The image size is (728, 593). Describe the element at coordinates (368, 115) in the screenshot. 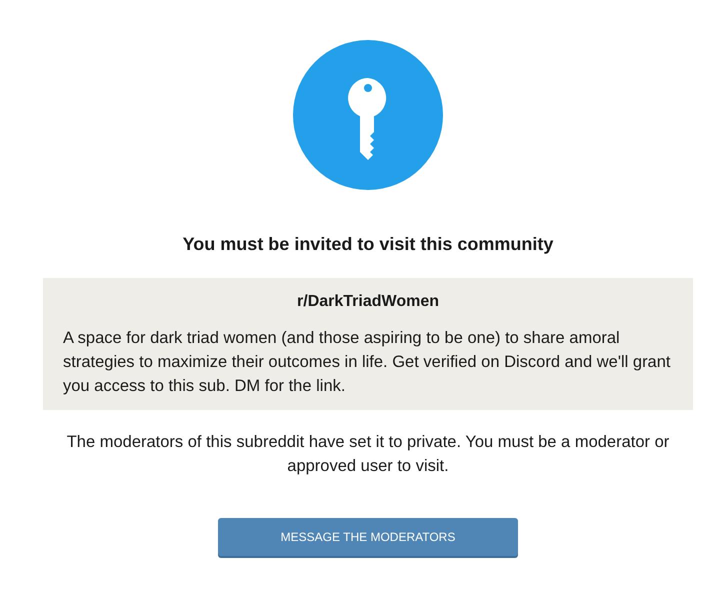

I see `key-icon` at that location.